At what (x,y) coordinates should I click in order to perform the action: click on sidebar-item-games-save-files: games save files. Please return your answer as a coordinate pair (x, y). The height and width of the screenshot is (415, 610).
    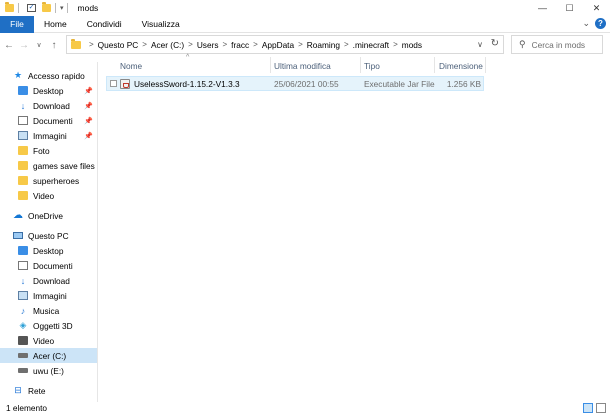
    Looking at the image, I should click on (56, 165).